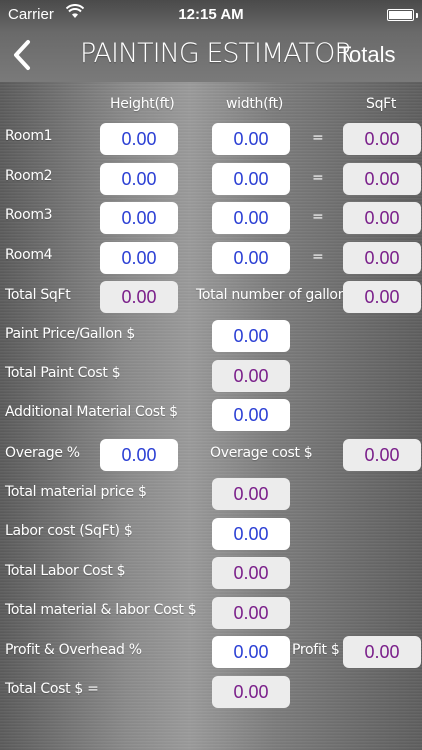  What do you see at coordinates (402, 15) in the screenshot?
I see `battery-icon` at bounding box center [402, 15].